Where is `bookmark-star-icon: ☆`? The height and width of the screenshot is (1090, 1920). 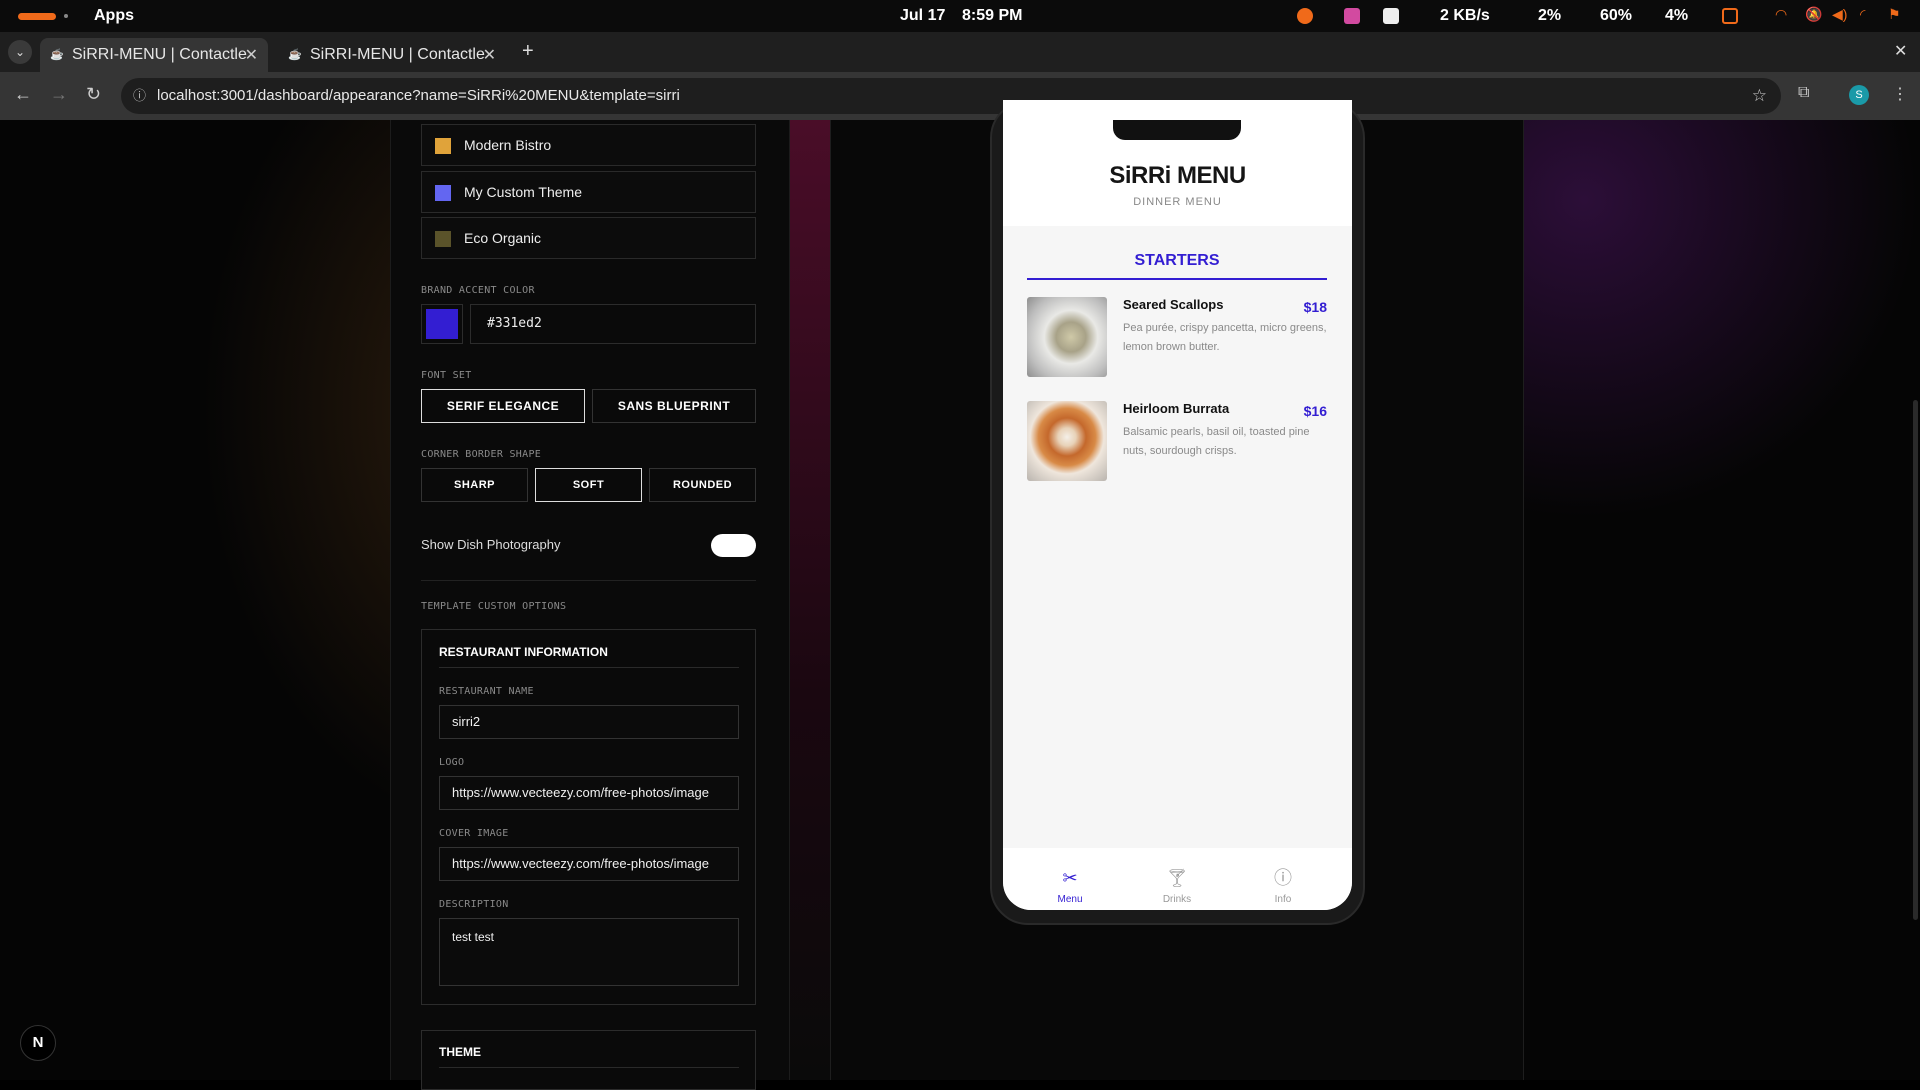
bookmark-star-icon: ☆ is located at coordinates (1759, 96).